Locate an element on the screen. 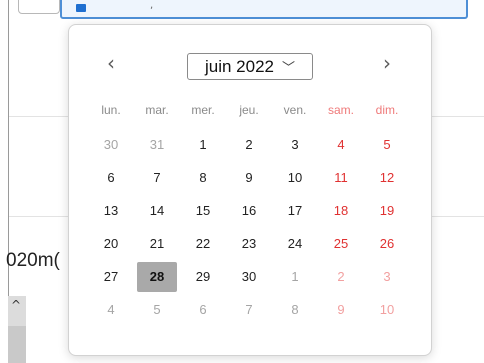 The image size is (484, 363). day-cell: 22 is located at coordinates (203, 244).